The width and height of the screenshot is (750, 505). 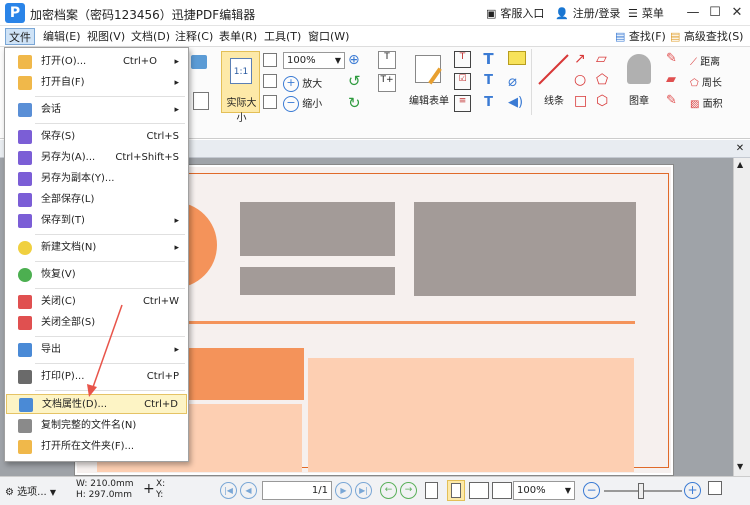 What do you see at coordinates (96, 62) in the screenshot?
I see `menu-item-open: 打开(O)... Ctrl+O ▸` at bounding box center [96, 62].